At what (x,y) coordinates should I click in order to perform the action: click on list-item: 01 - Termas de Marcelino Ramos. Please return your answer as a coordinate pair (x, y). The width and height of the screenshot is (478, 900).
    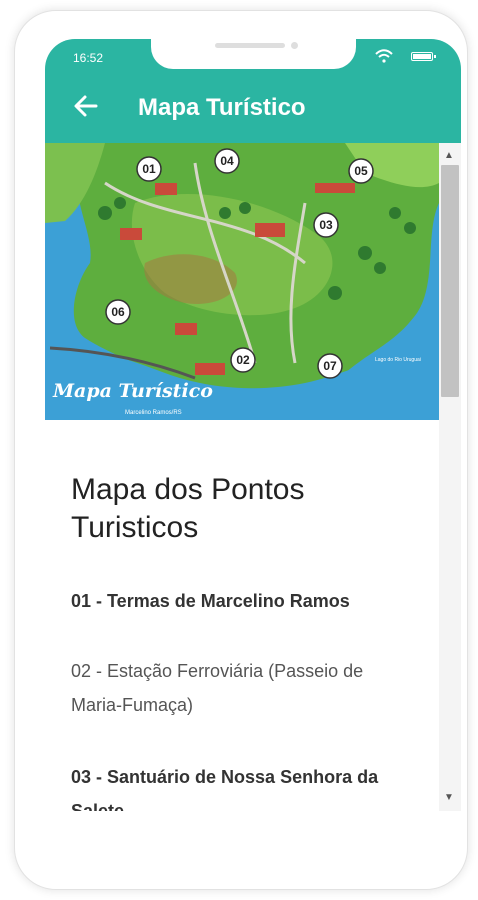
    Looking at the image, I should click on (210, 601).